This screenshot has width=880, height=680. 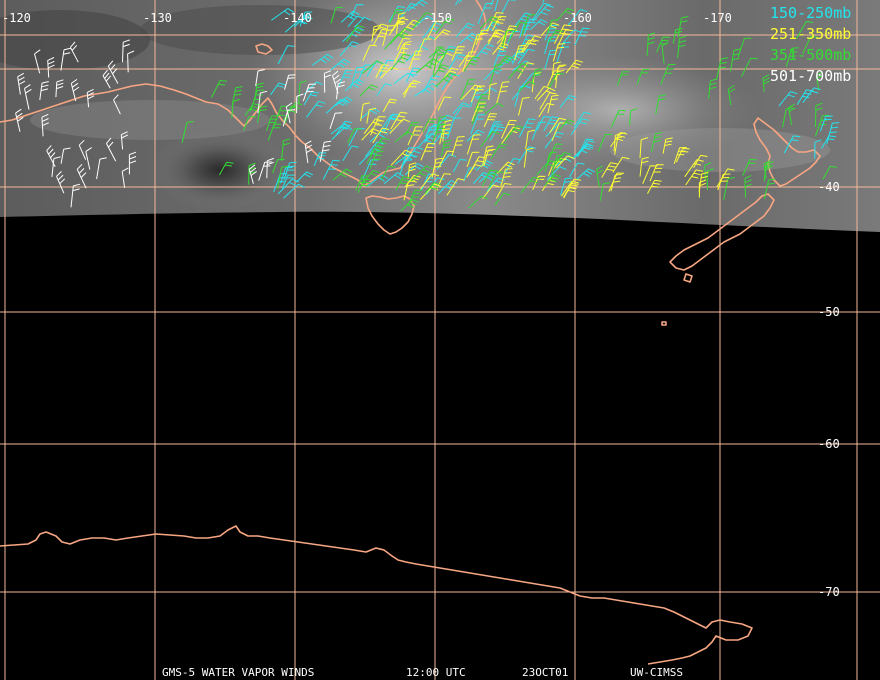 What do you see at coordinates (16, 18) in the screenshot?
I see `longitude-label: -120` at bounding box center [16, 18].